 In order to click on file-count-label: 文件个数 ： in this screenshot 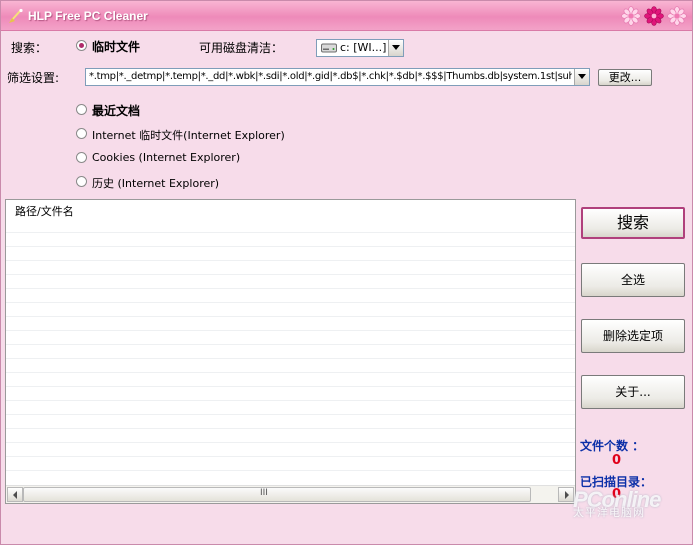, I will do `click(612, 446)`.